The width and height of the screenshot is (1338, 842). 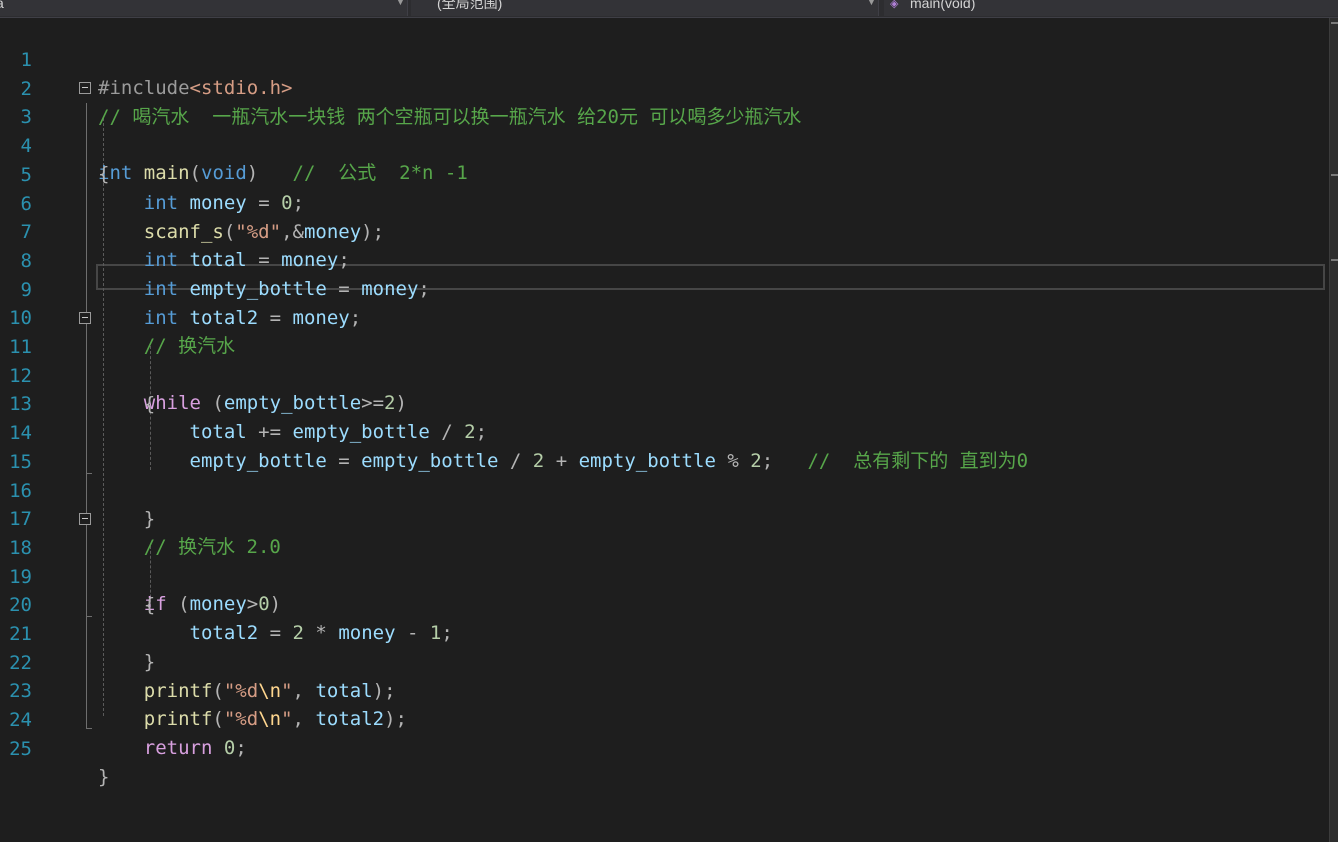 I want to click on code-line: 15, so click(x=663, y=446).